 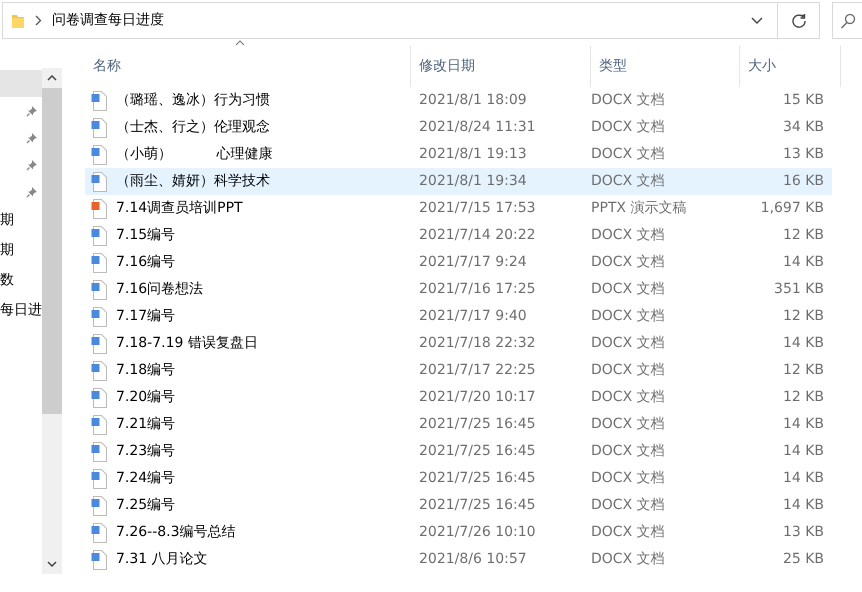 I want to click on file-name: 7.24编号, so click(x=146, y=478).